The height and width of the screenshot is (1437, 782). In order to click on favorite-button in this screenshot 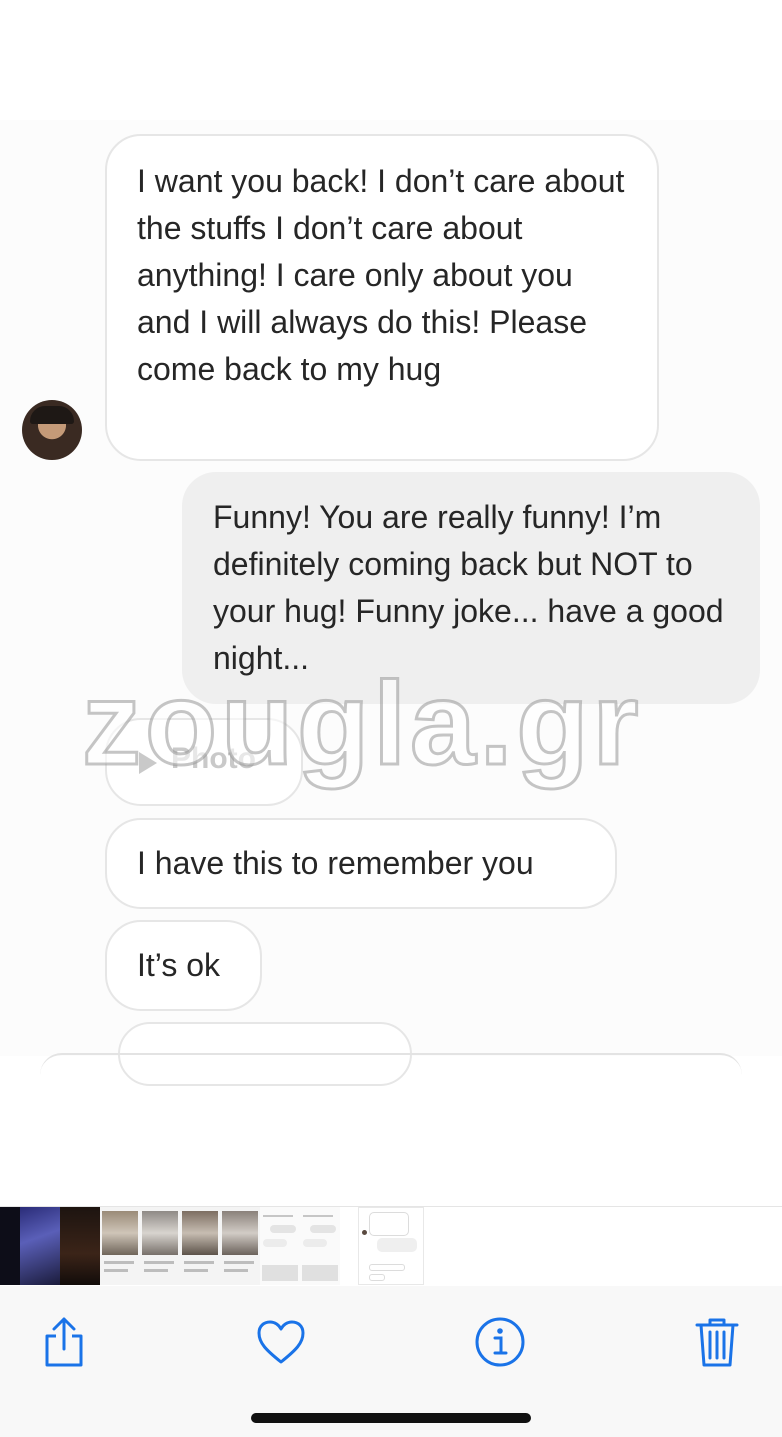, I will do `click(281, 1342)`.